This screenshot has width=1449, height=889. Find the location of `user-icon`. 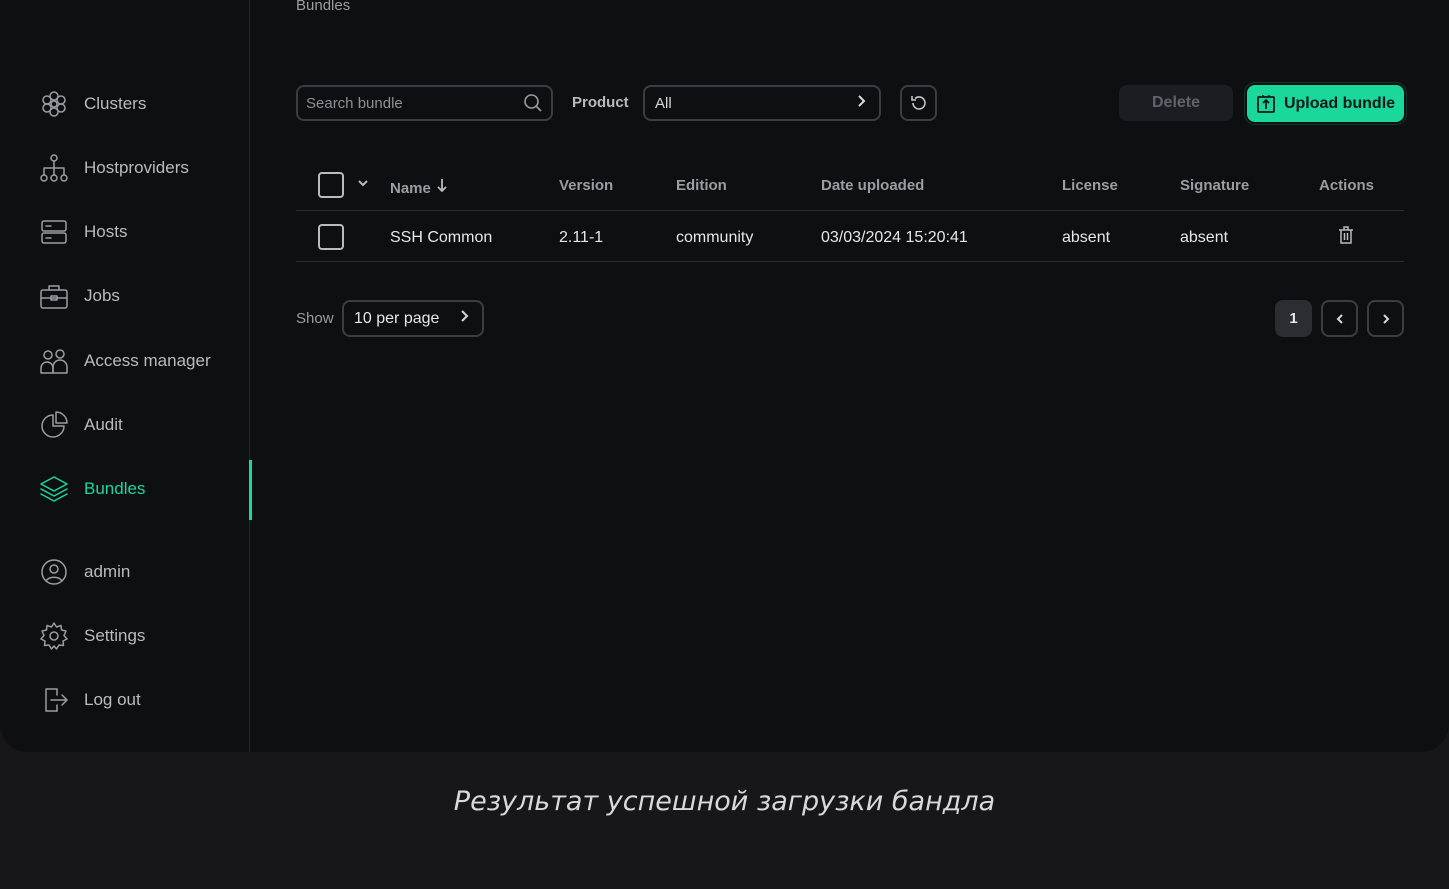

user-icon is located at coordinates (54, 572).